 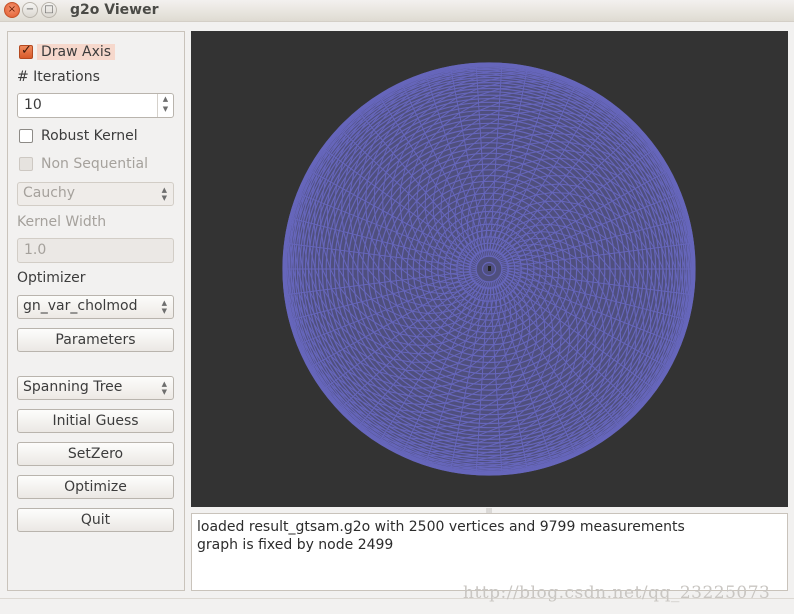 I want to click on checkbox-unchecked-icon, so click(x=26, y=136).